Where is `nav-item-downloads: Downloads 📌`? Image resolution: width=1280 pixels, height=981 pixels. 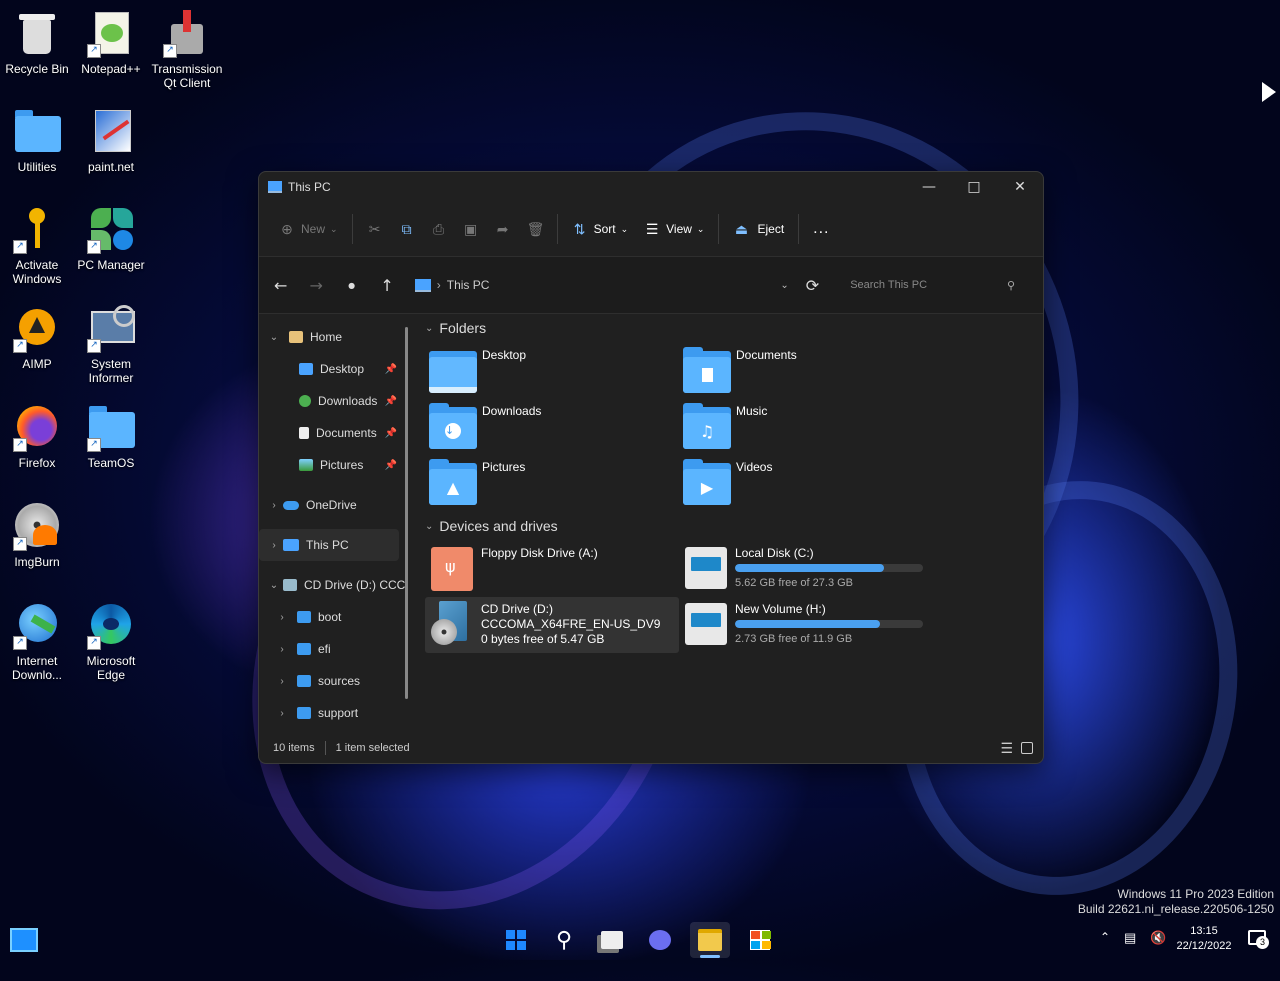 nav-item-downloads: Downloads 📌 is located at coordinates (333, 401).